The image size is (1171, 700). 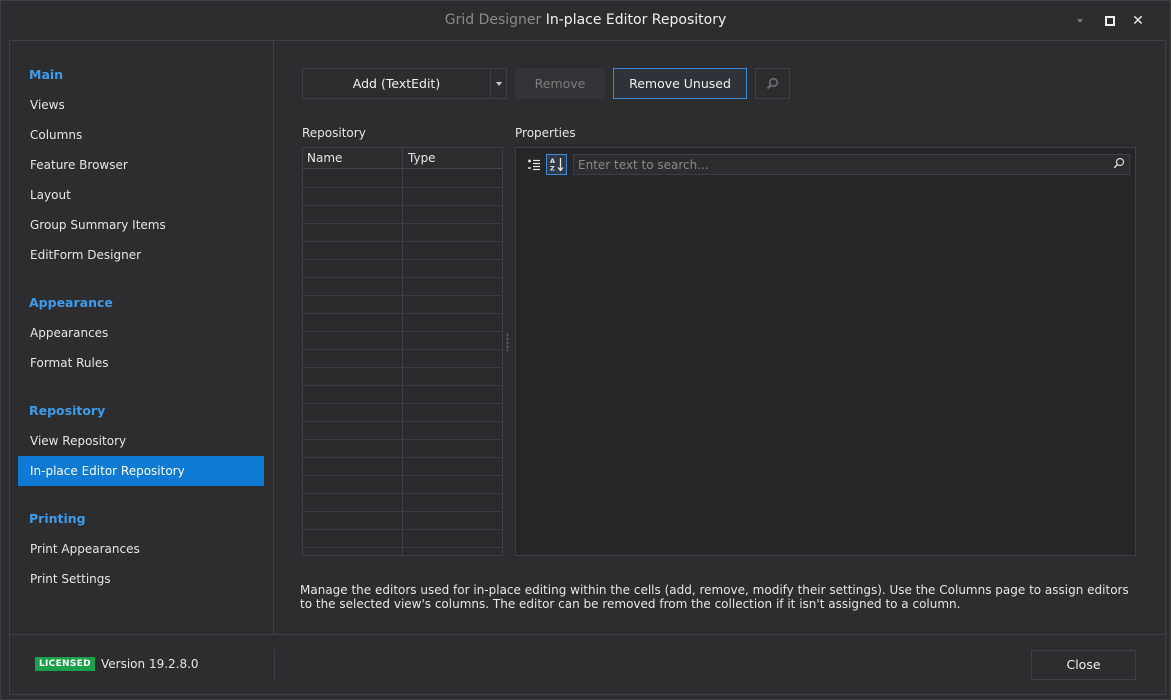 What do you see at coordinates (141, 363) in the screenshot?
I see `nav-item-format-rules: Format Rules` at bounding box center [141, 363].